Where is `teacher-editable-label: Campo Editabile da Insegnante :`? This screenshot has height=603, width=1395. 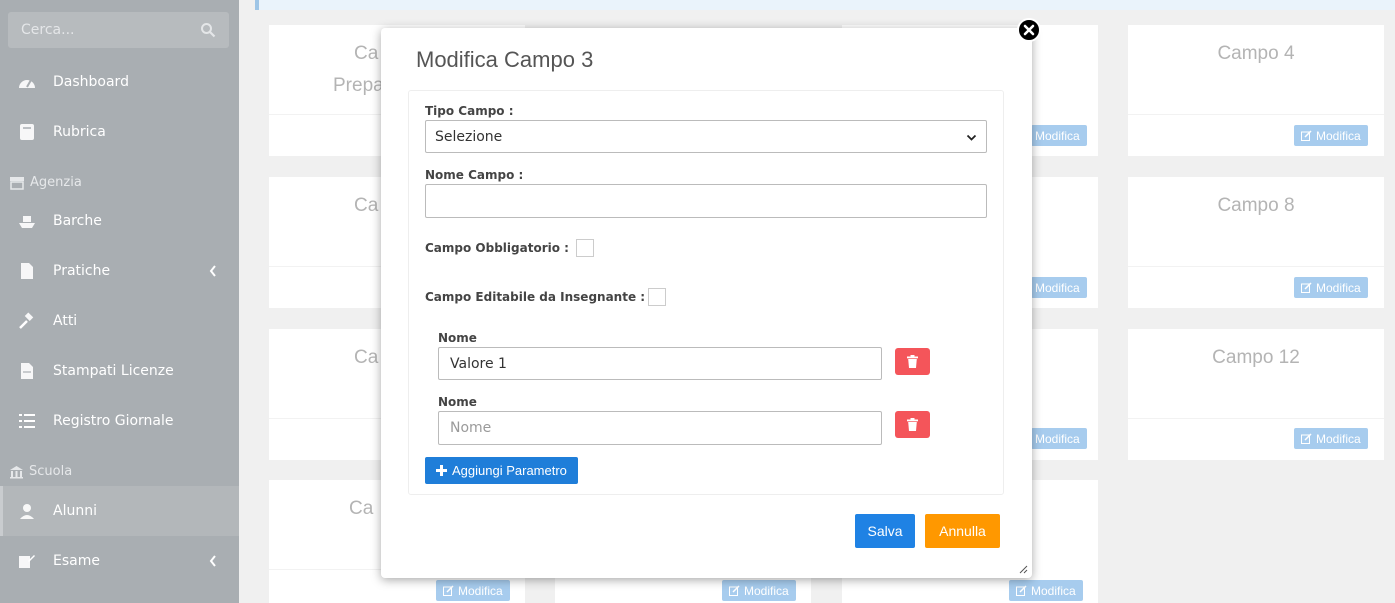
teacher-editable-label: Campo Editabile da Insegnante : is located at coordinates (535, 297).